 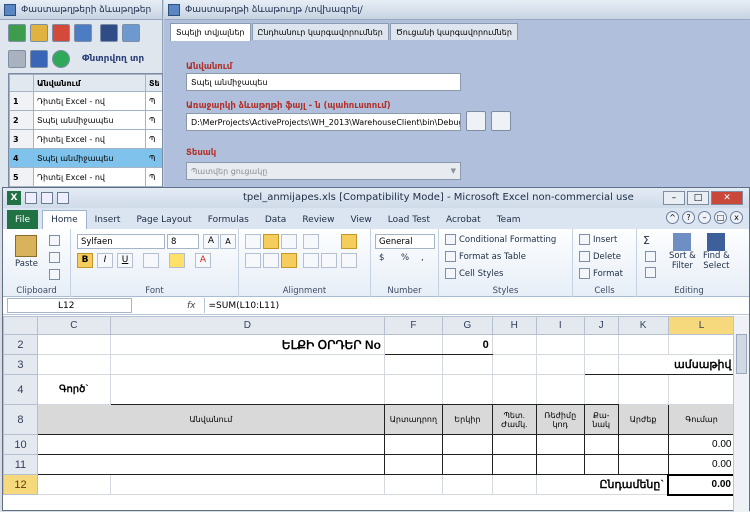 I want to click on name-input: Տպել անմիջապես, so click(x=323, y=82).